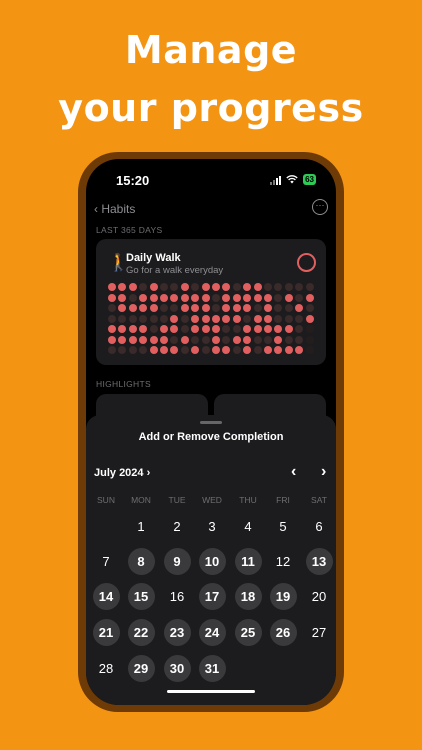 The height and width of the screenshot is (750, 422). What do you see at coordinates (283, 500) in the screenshot?
I see `weekday-fri: FRI` at bounding box center [283, 500].